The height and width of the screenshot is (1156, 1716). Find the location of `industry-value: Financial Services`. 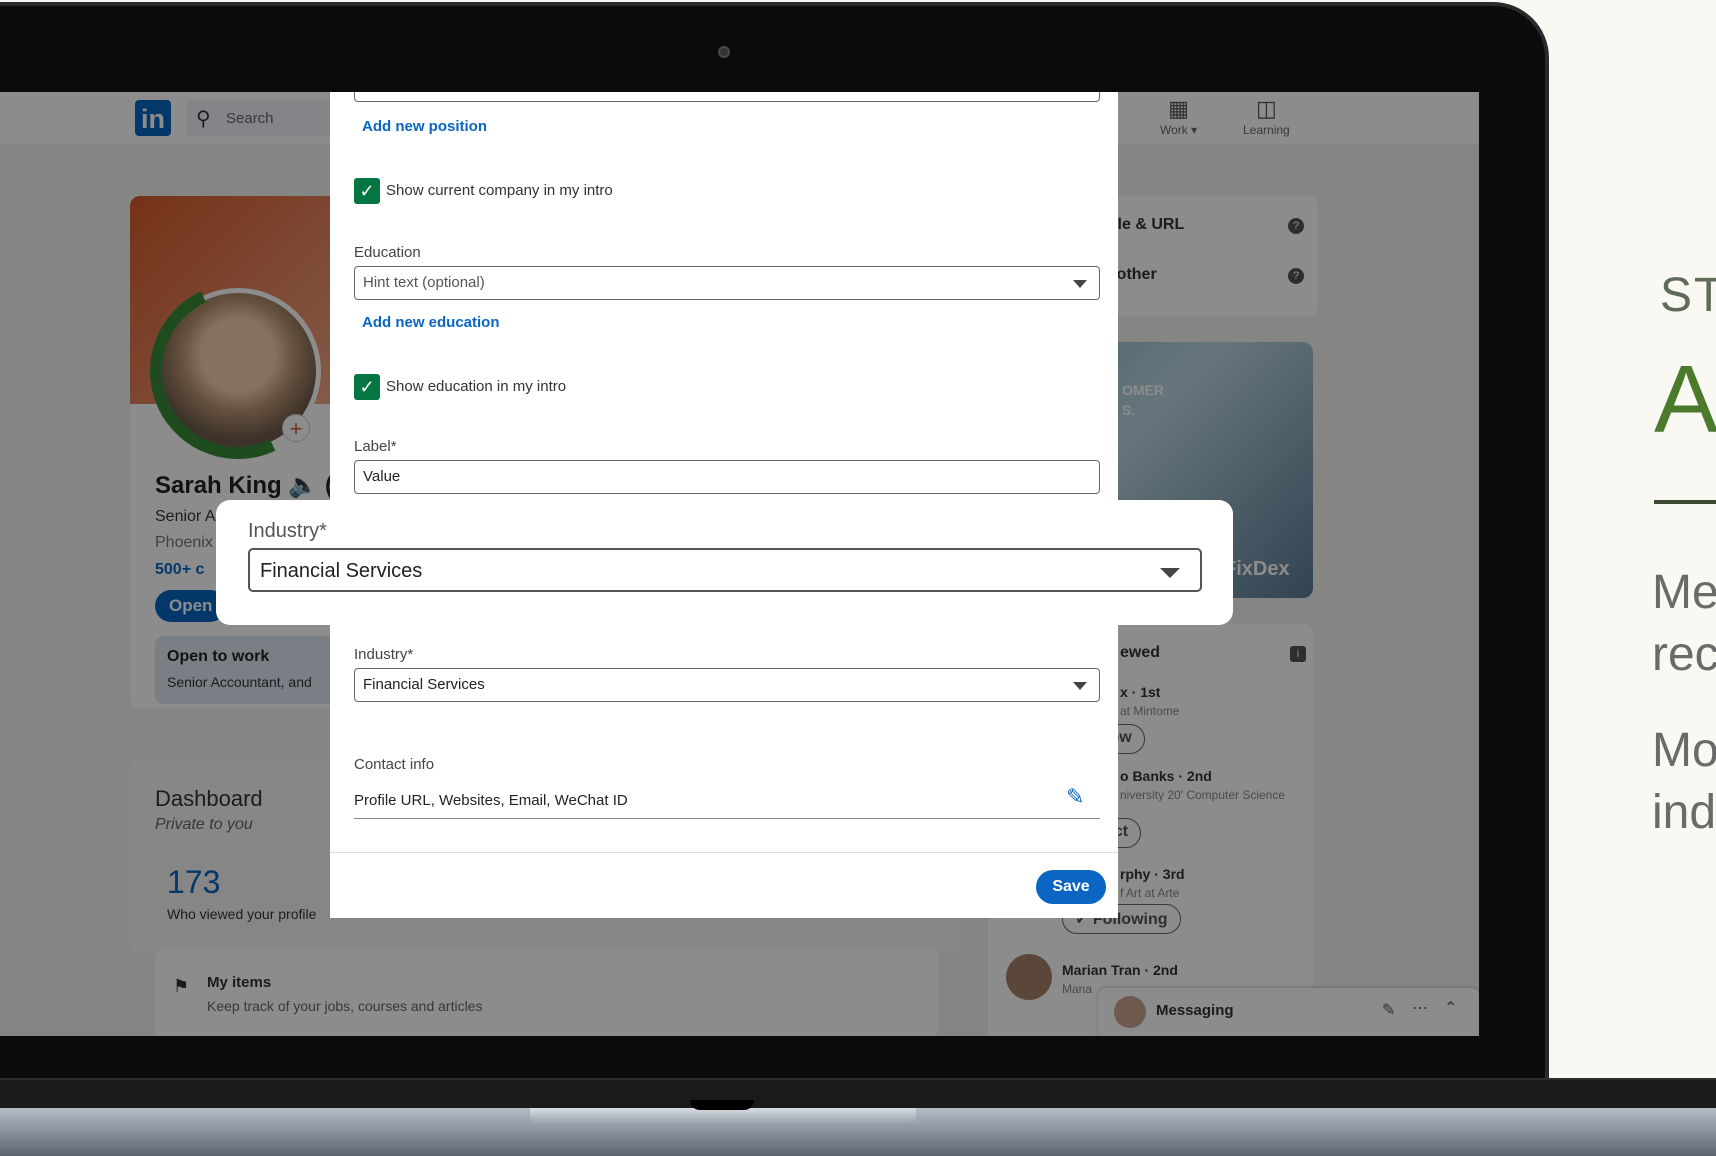

industry-value: Financial Services is located at coordinates (424, 684).